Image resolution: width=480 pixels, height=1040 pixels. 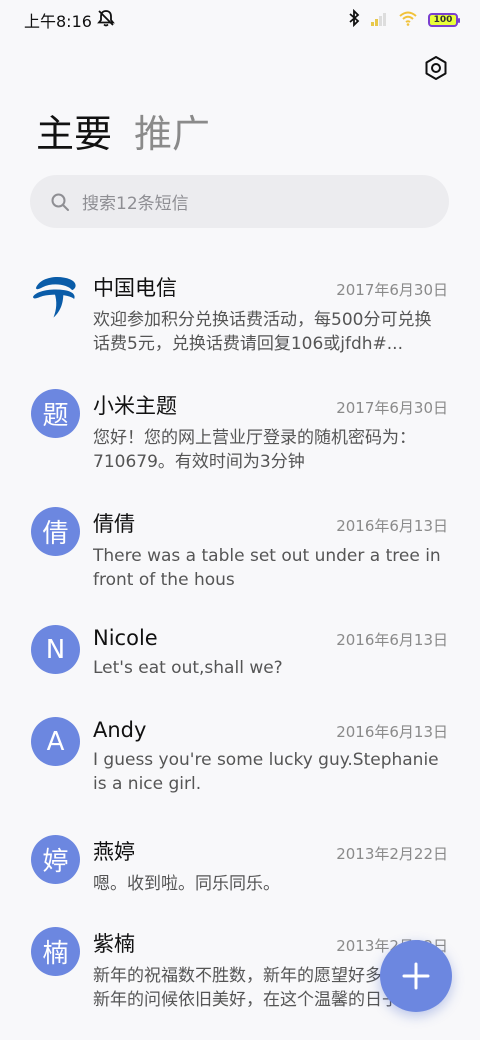 I want to click on search-input: 搜索12条短信, so click(x=239, y=201).